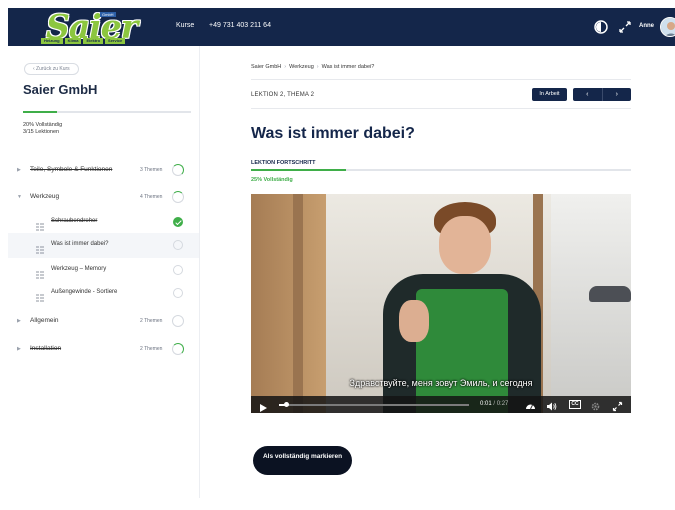 This screenshot has height=510, width=675. I want to click on status-badge: In Arbeit, so click(549, 94).